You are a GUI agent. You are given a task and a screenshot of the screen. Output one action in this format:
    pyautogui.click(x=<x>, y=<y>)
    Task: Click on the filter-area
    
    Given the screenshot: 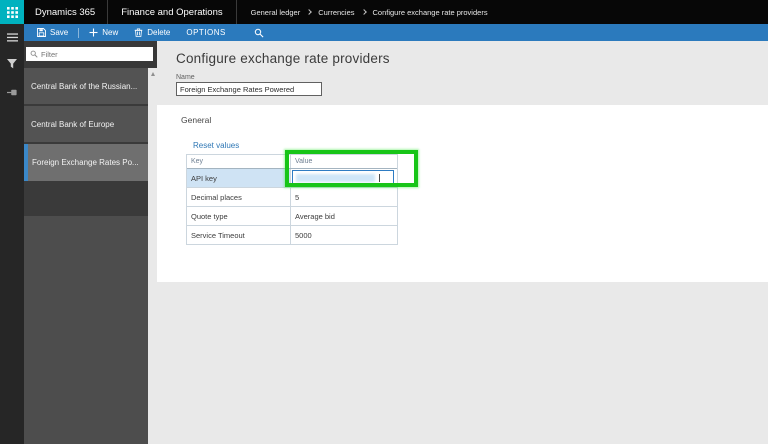 What is the action you would take?
    pyautogui.click(x=90, y=54)
    